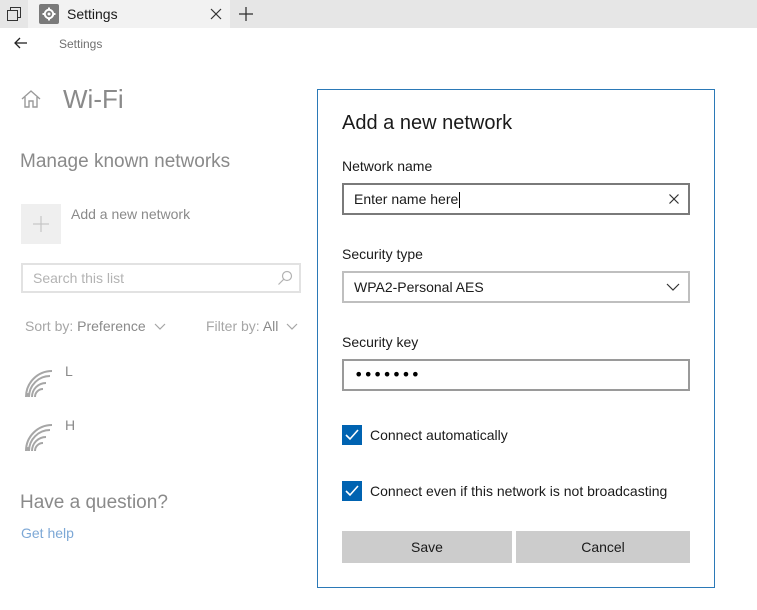 This screenshot has height=610, width=757. What do you see at coordinates (387, 374) in the screenshot?
I see `security-key-value: •••••••` at bounding box center [387, 374].